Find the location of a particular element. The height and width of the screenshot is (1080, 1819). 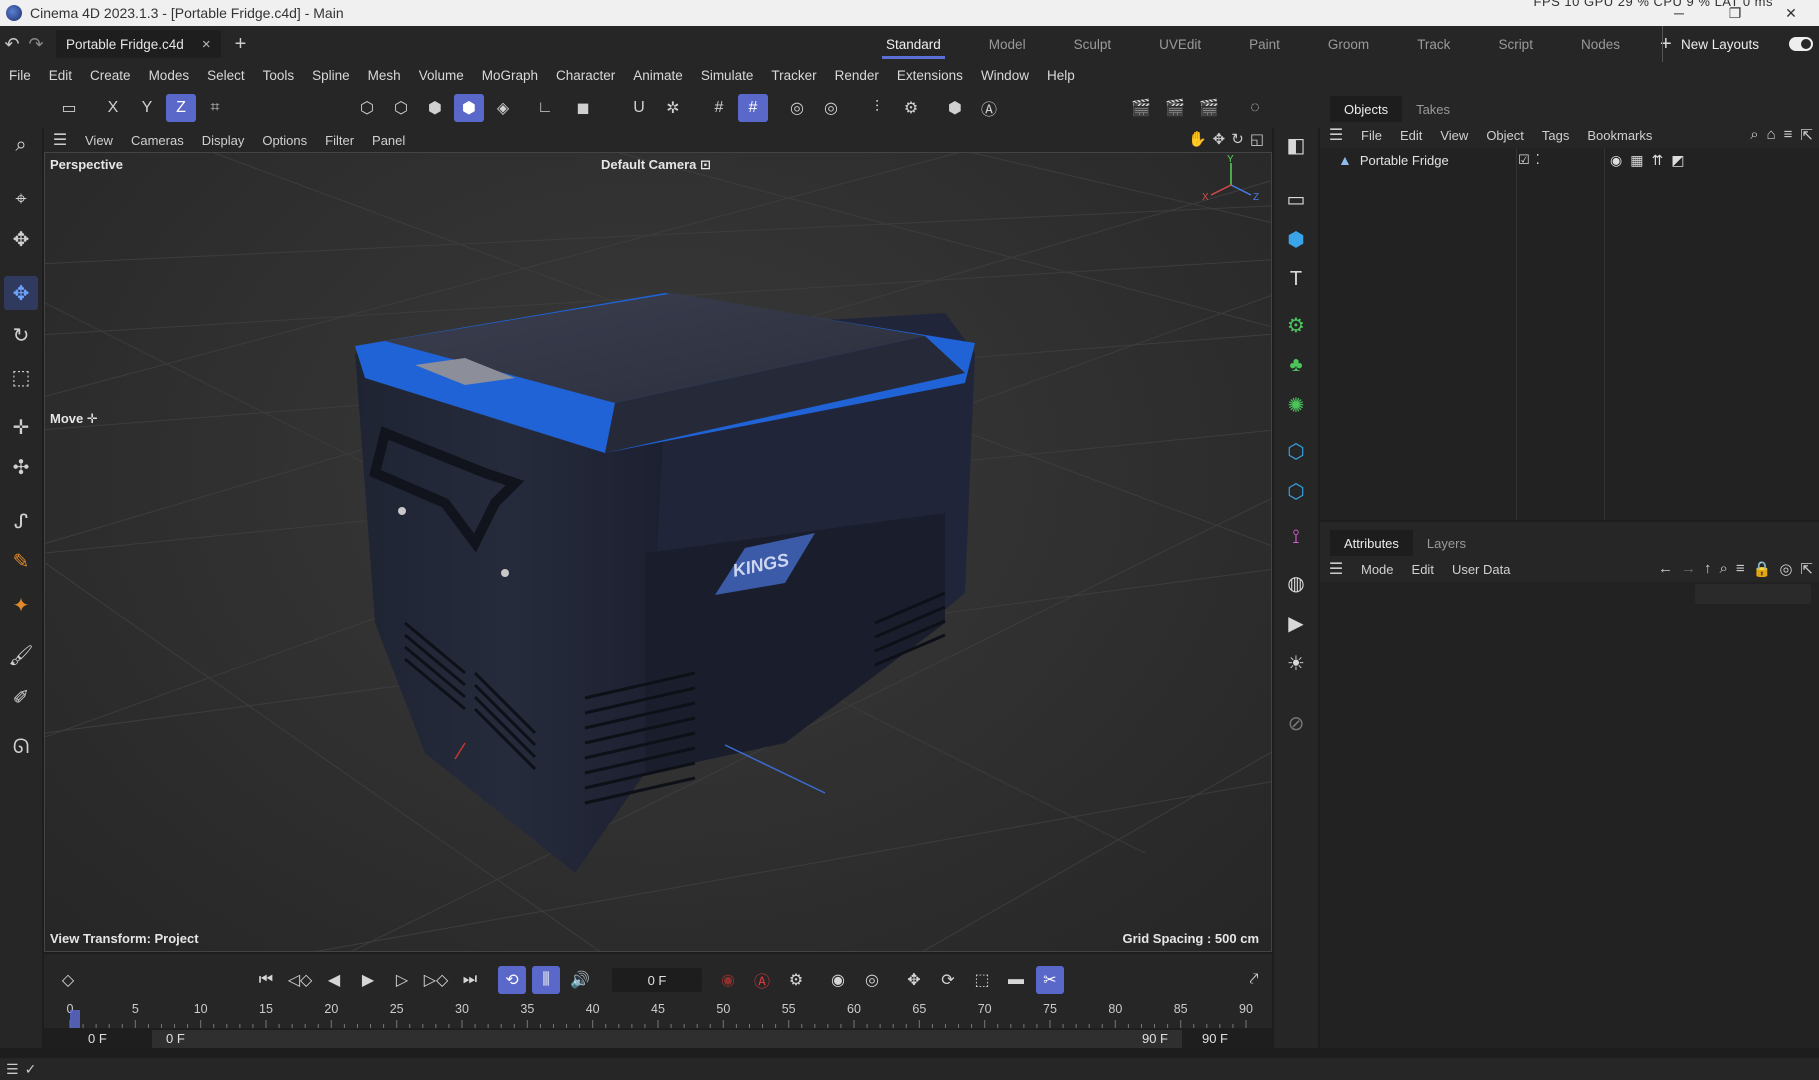

menu-simulate: Simulate is located at coordinates (727, 75).